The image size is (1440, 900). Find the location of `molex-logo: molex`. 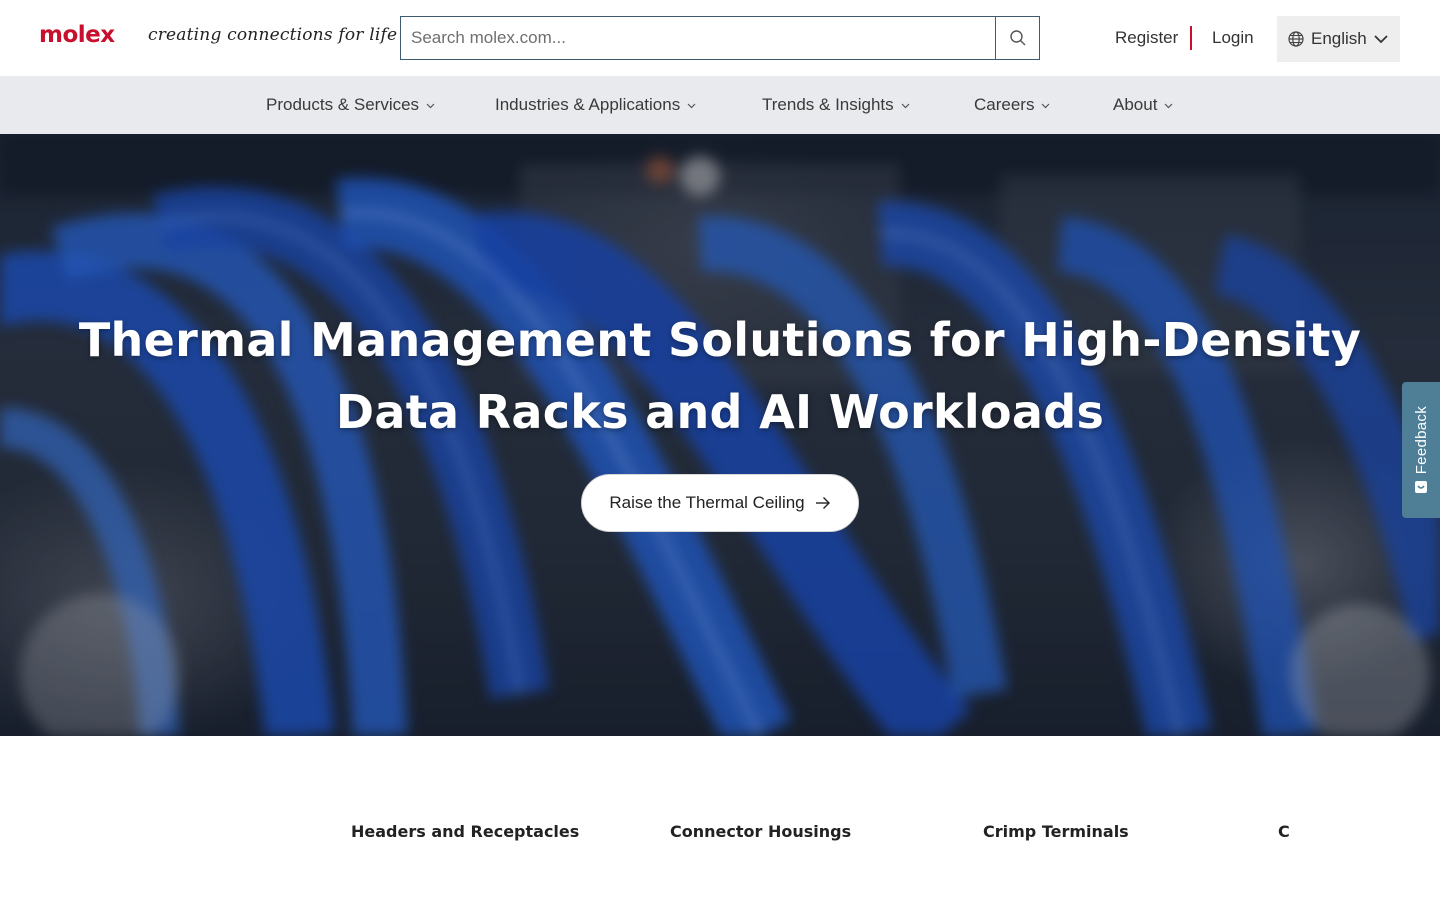

molex-logo: molex is located at coordinates (77, 35).